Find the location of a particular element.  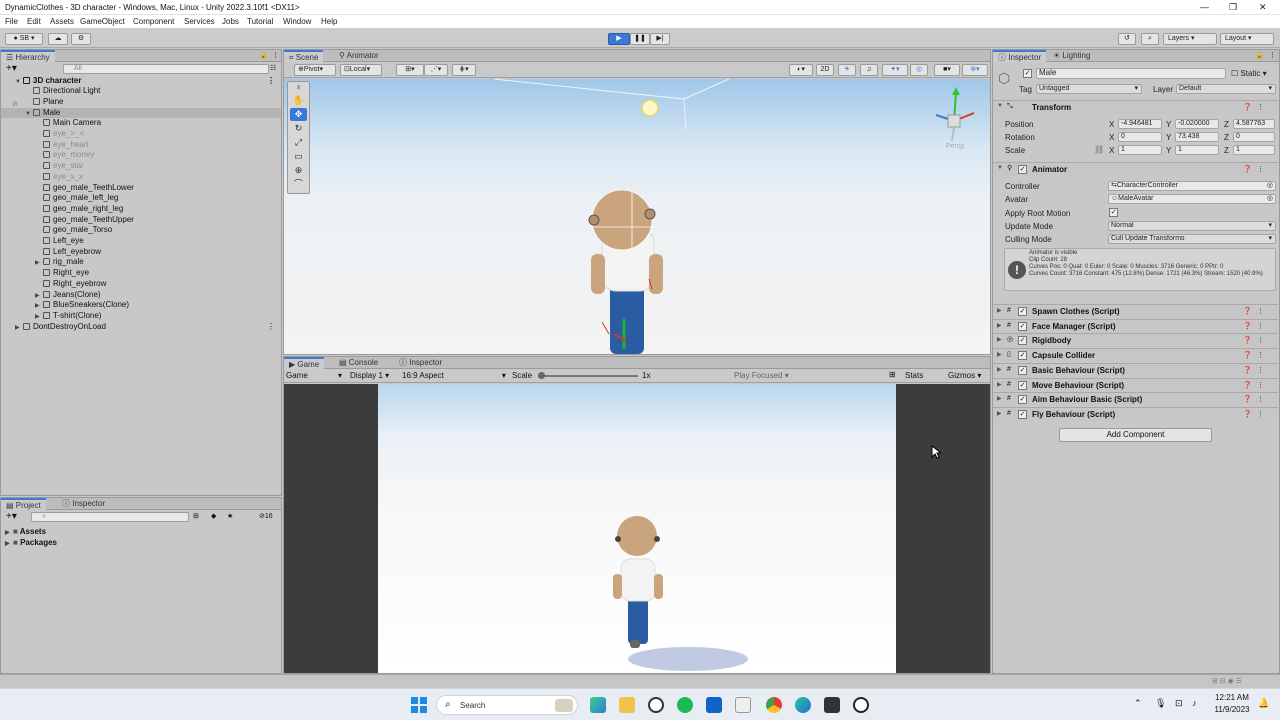

menu-gameobject: GameObject is located at coordinates (102, 21).